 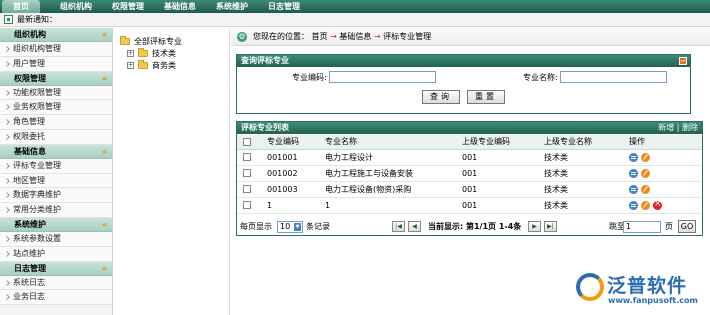 I want to click on sidebar-section-label: 系统维护, so click(x=30, y=224).